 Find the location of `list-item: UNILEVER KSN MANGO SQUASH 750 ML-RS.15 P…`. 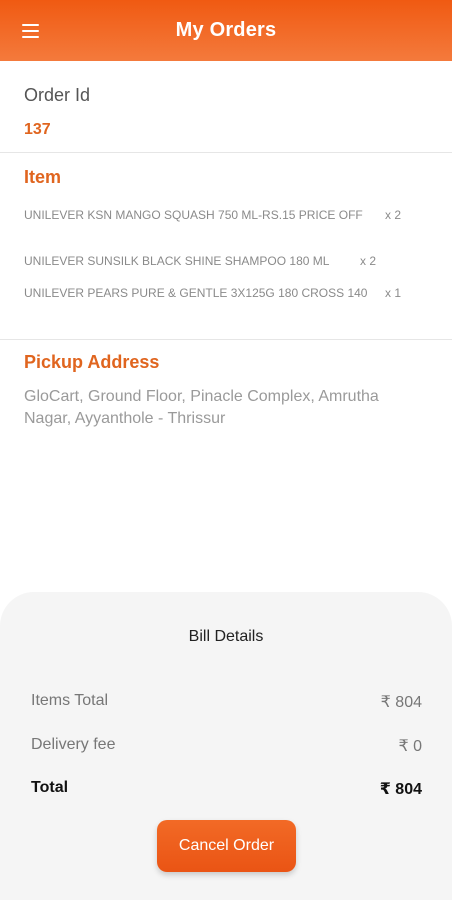

list-item: UNILEVER KSN MANGO SQUASH 750 ML-RS.15 P… is located at coordinates (216, 215).